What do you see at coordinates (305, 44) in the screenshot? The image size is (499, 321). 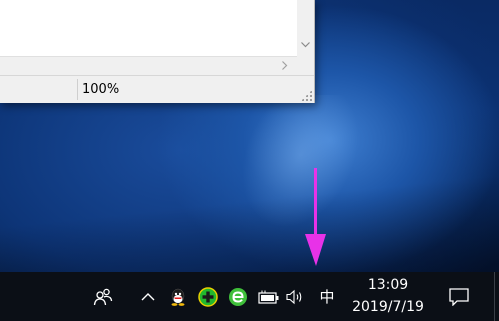 I see `scroll-down-arrow-icon` at bounding box center [305, 44].